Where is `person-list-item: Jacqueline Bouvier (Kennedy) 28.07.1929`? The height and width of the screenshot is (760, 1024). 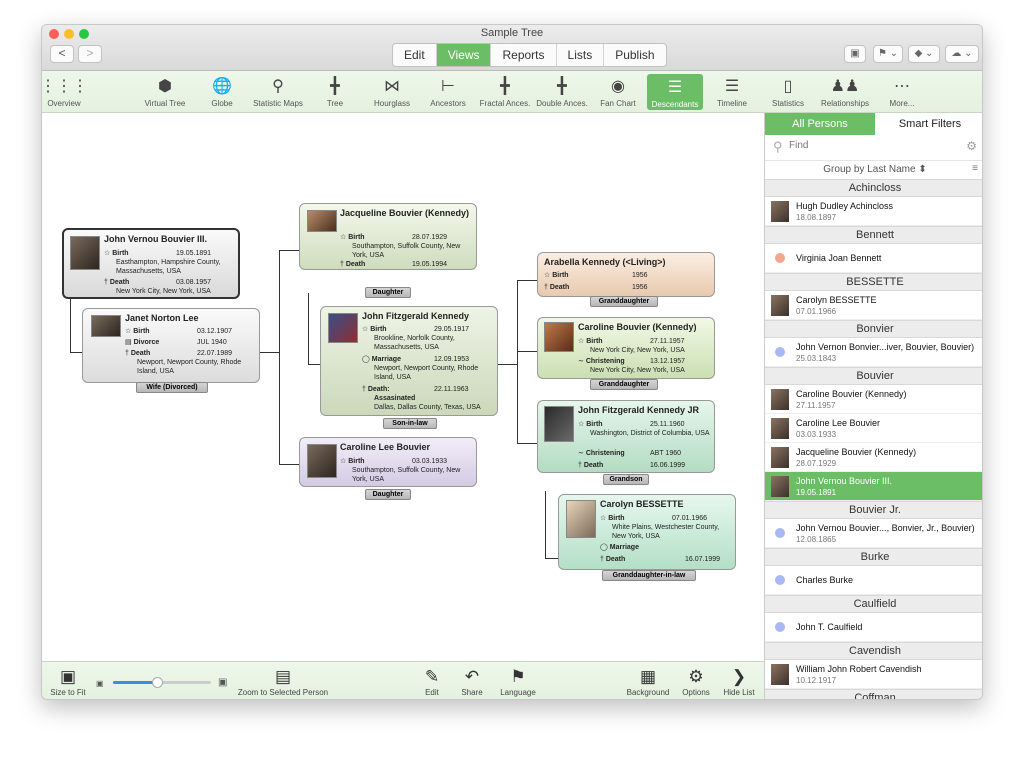 person-list-item: Jacqueline Bouvier (Kennedy) 28.07.1929 is located at coordinates (873, 457).